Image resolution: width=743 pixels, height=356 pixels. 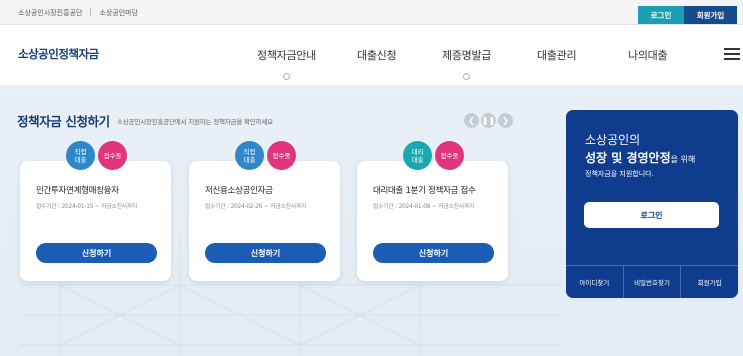 I want to click on top-join-button: 회원가입, so click(x=710, y=15).